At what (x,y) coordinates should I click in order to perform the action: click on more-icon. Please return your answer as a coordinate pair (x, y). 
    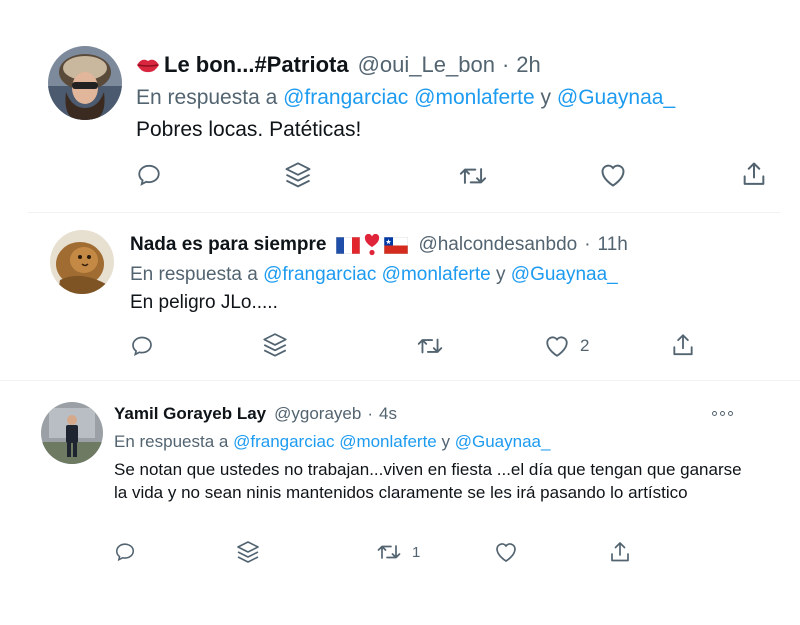
    Looking at the image, I should click on (722, 413).